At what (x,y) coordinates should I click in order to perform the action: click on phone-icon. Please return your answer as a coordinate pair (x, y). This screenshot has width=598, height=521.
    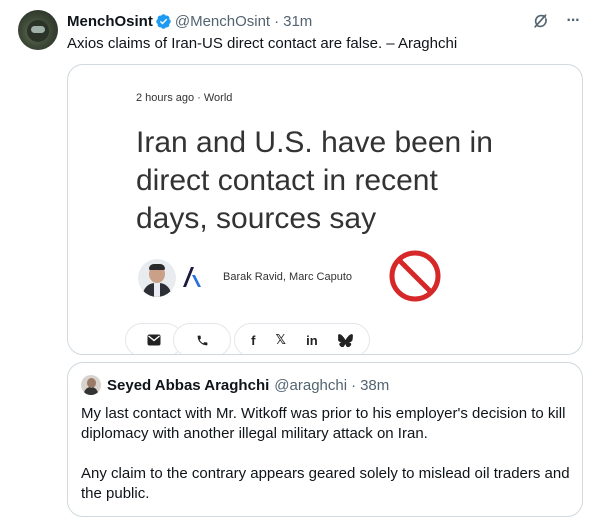
    Looking at the image, I should click on (202, 340).